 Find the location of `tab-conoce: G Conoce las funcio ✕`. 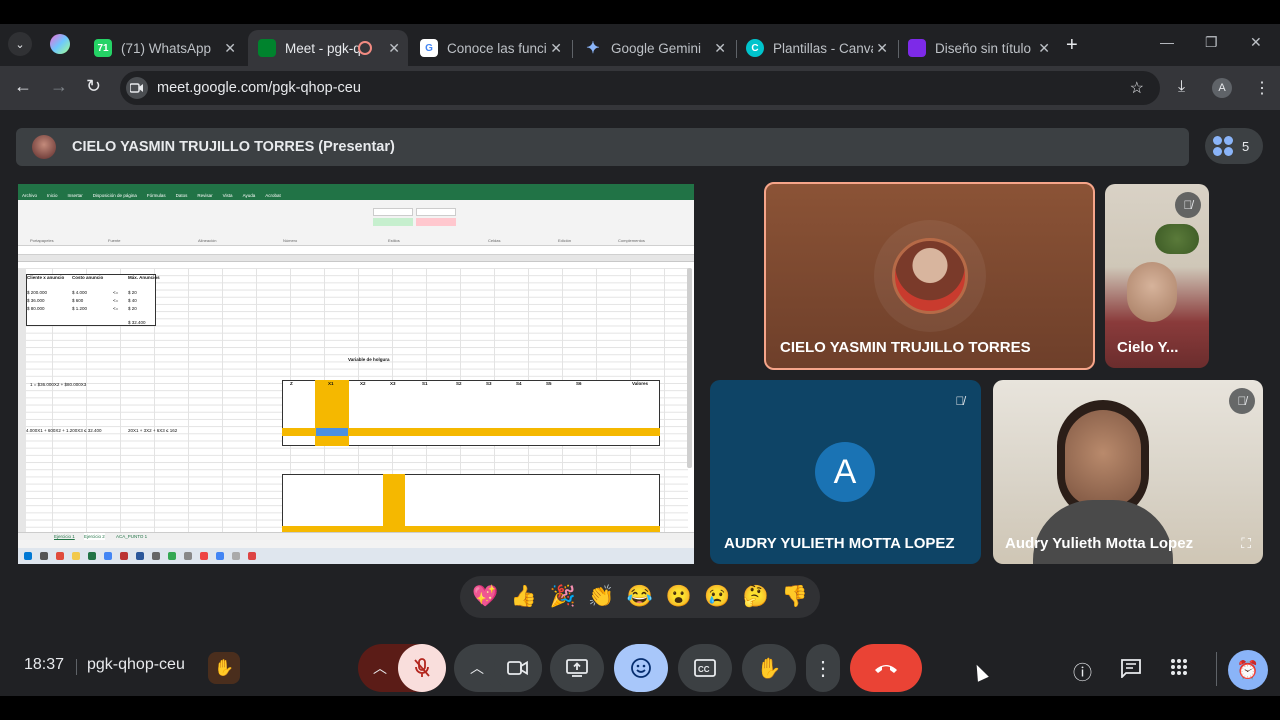

tab-conoce: G Conoce las funcio ✕ is located at coordinates (490, 48).